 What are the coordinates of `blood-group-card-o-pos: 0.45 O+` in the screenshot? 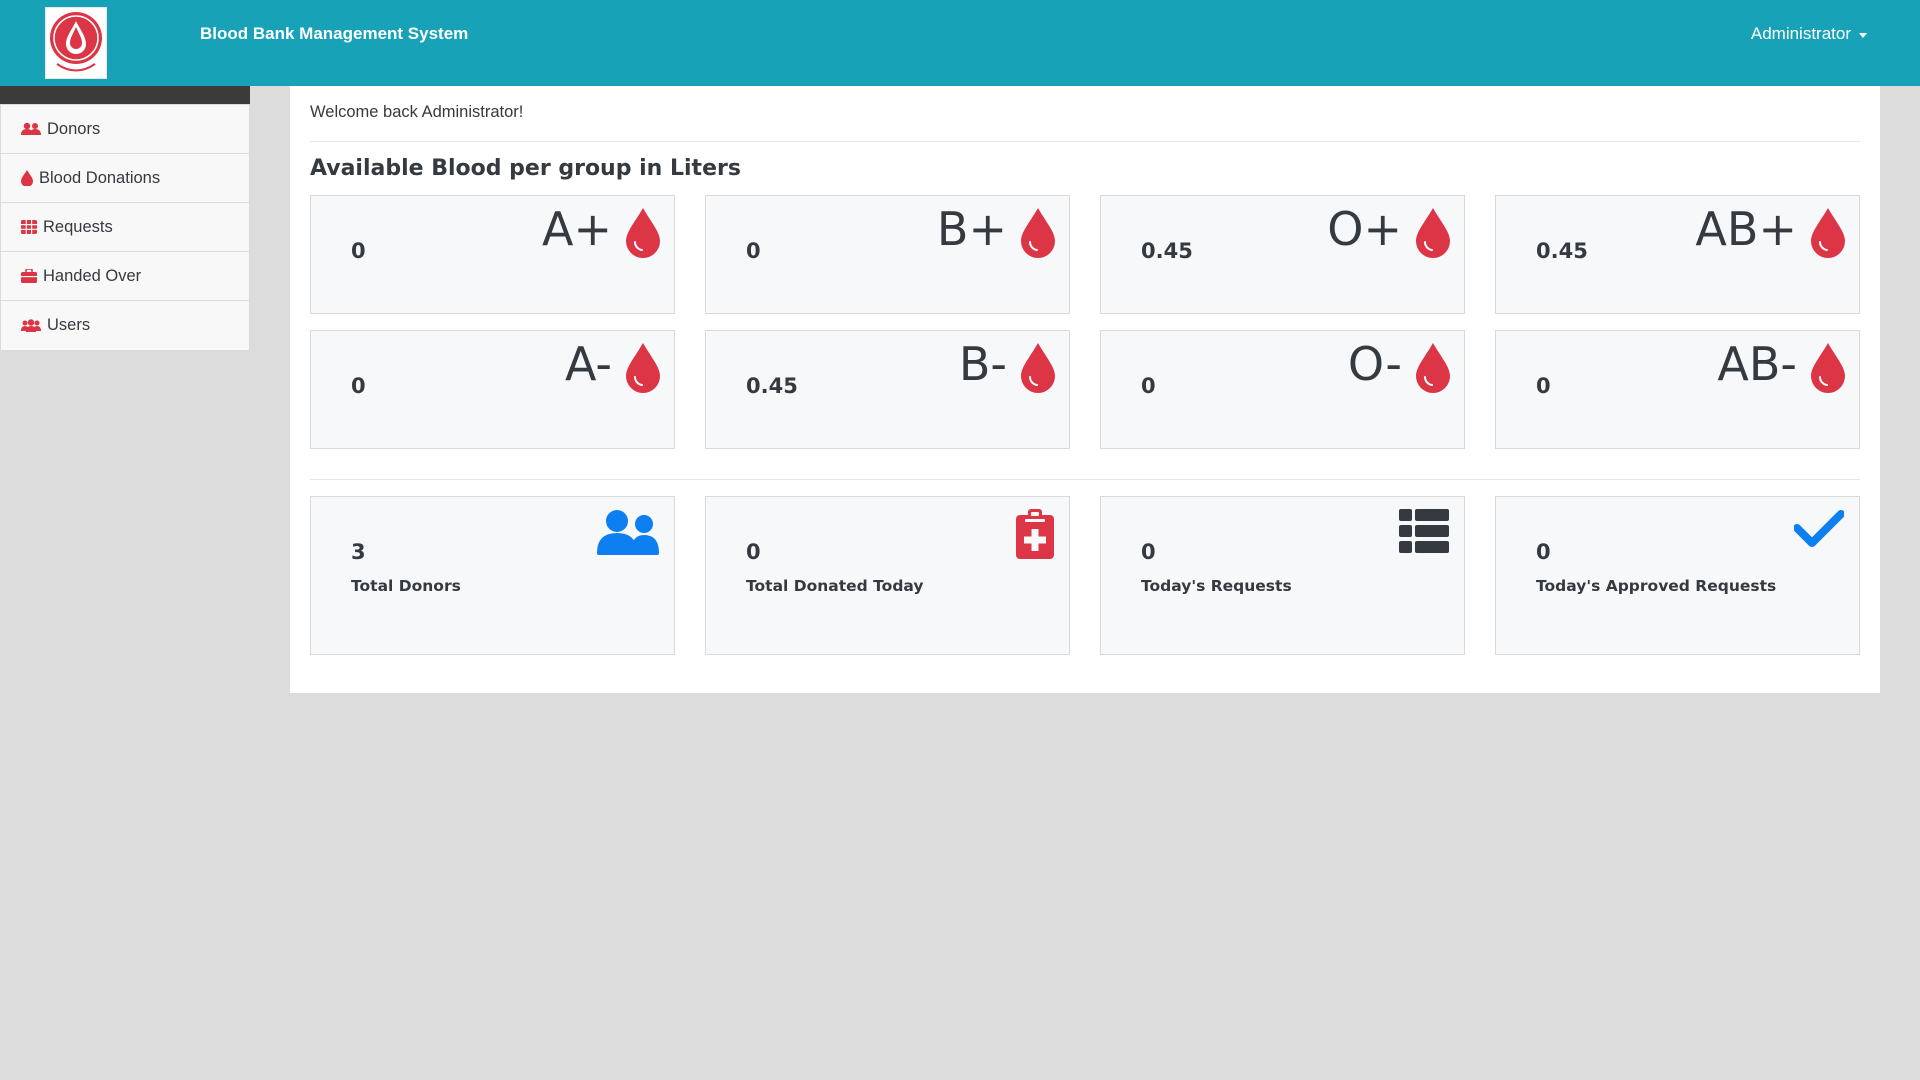 It's located at (1282, 254).